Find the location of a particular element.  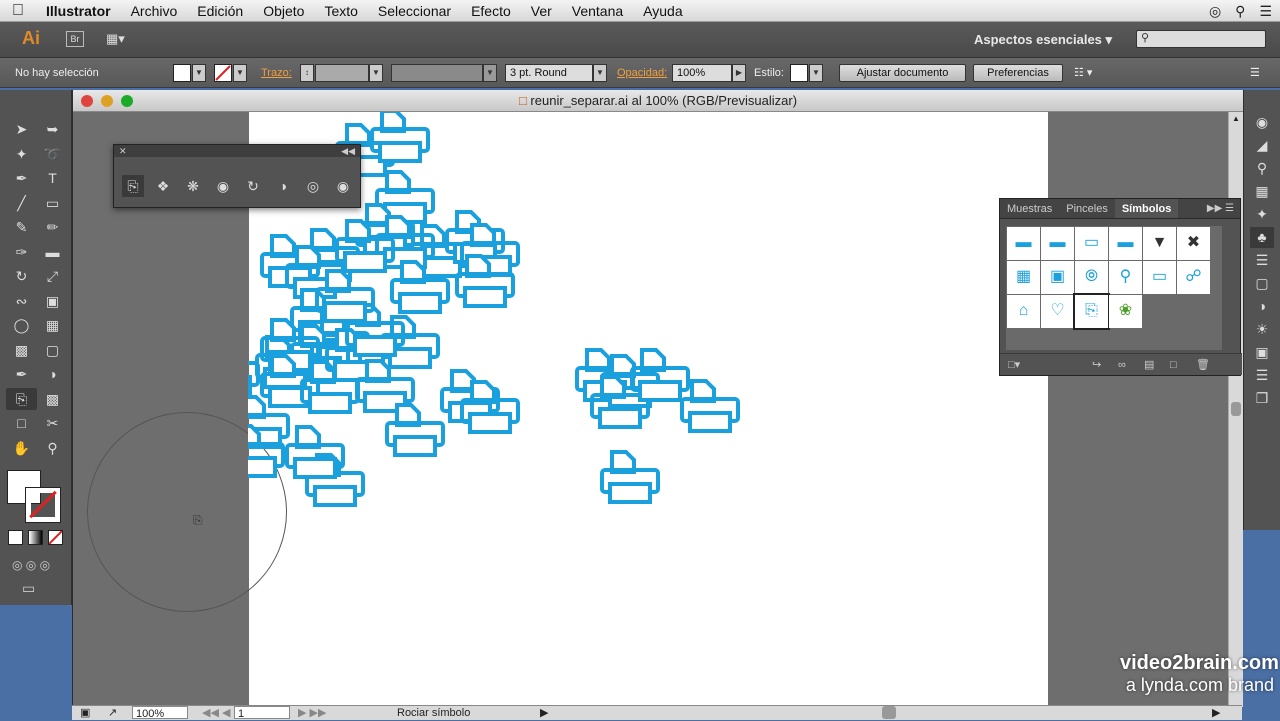

symbol-scruncher-icon: ❋ is located at coordinates (193, 186).